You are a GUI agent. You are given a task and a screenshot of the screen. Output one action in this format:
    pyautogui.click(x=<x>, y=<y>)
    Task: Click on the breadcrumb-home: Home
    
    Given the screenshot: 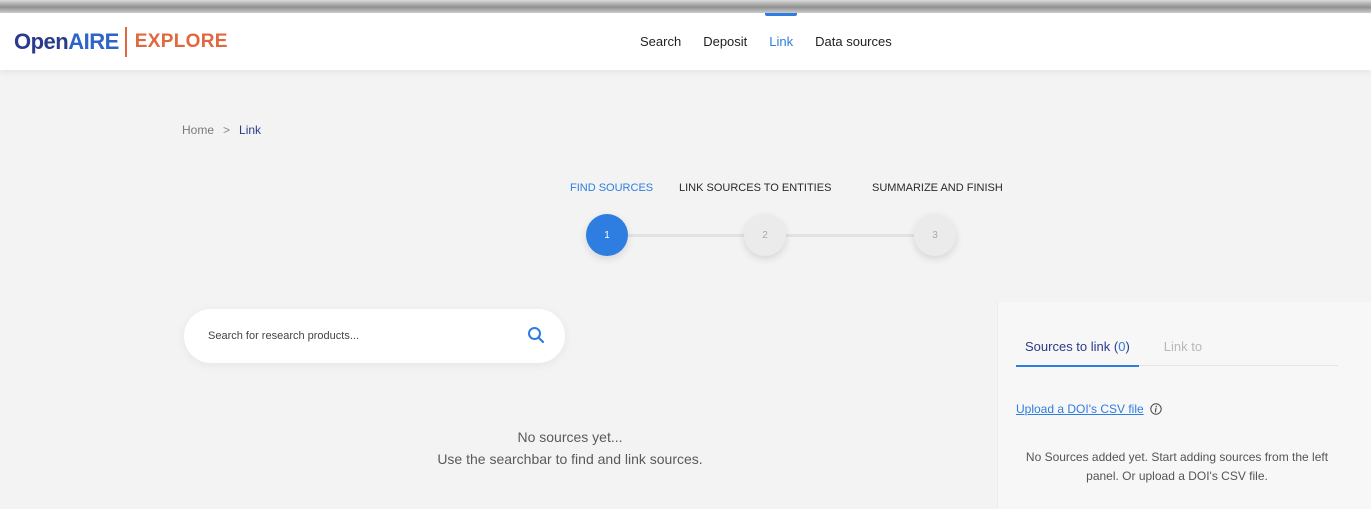 What is the action you would take?
    pyautogui.click(x=198, y=130)
    